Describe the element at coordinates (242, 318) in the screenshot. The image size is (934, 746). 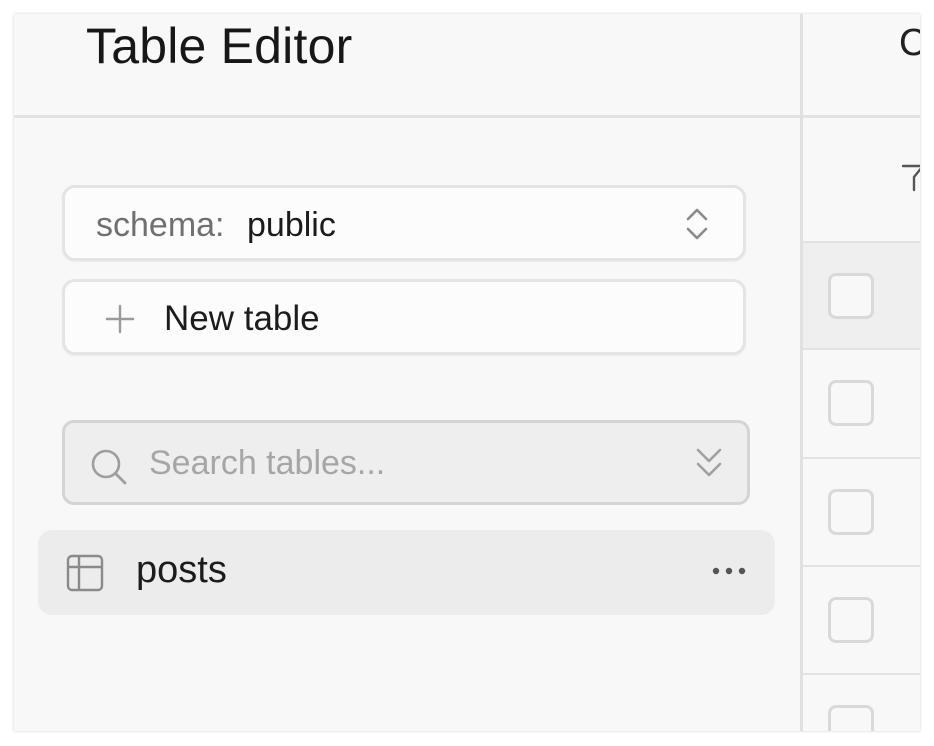
I see `new-table-label: New table` at that location.